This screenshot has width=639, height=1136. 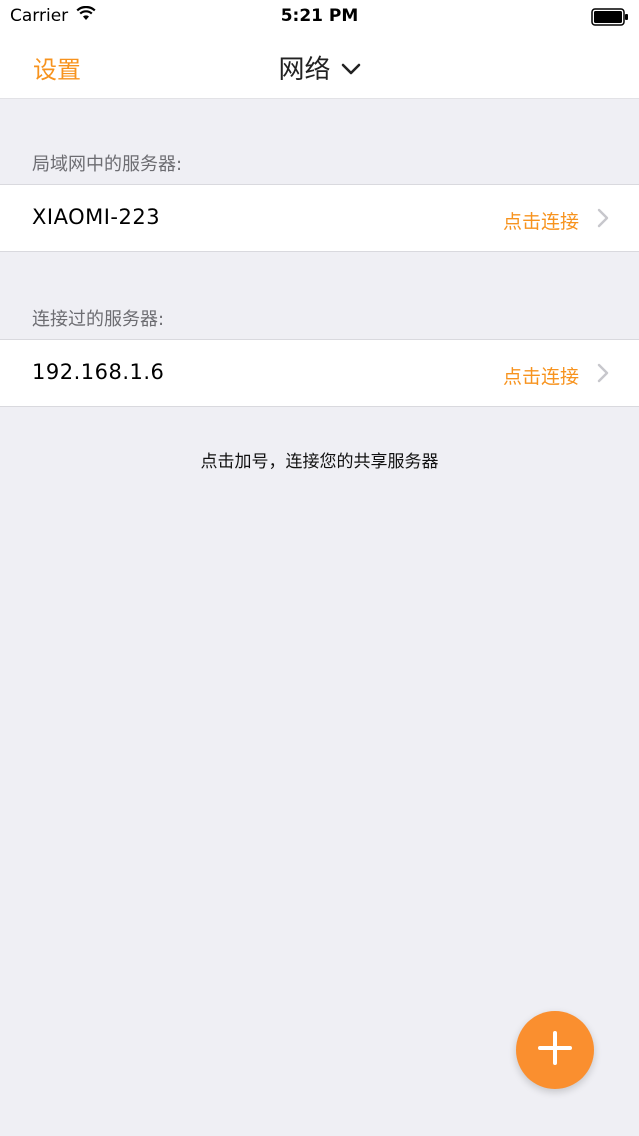 I want to click on server-row: XIAOMI-223 点击连接, so click(x=319, y=218).